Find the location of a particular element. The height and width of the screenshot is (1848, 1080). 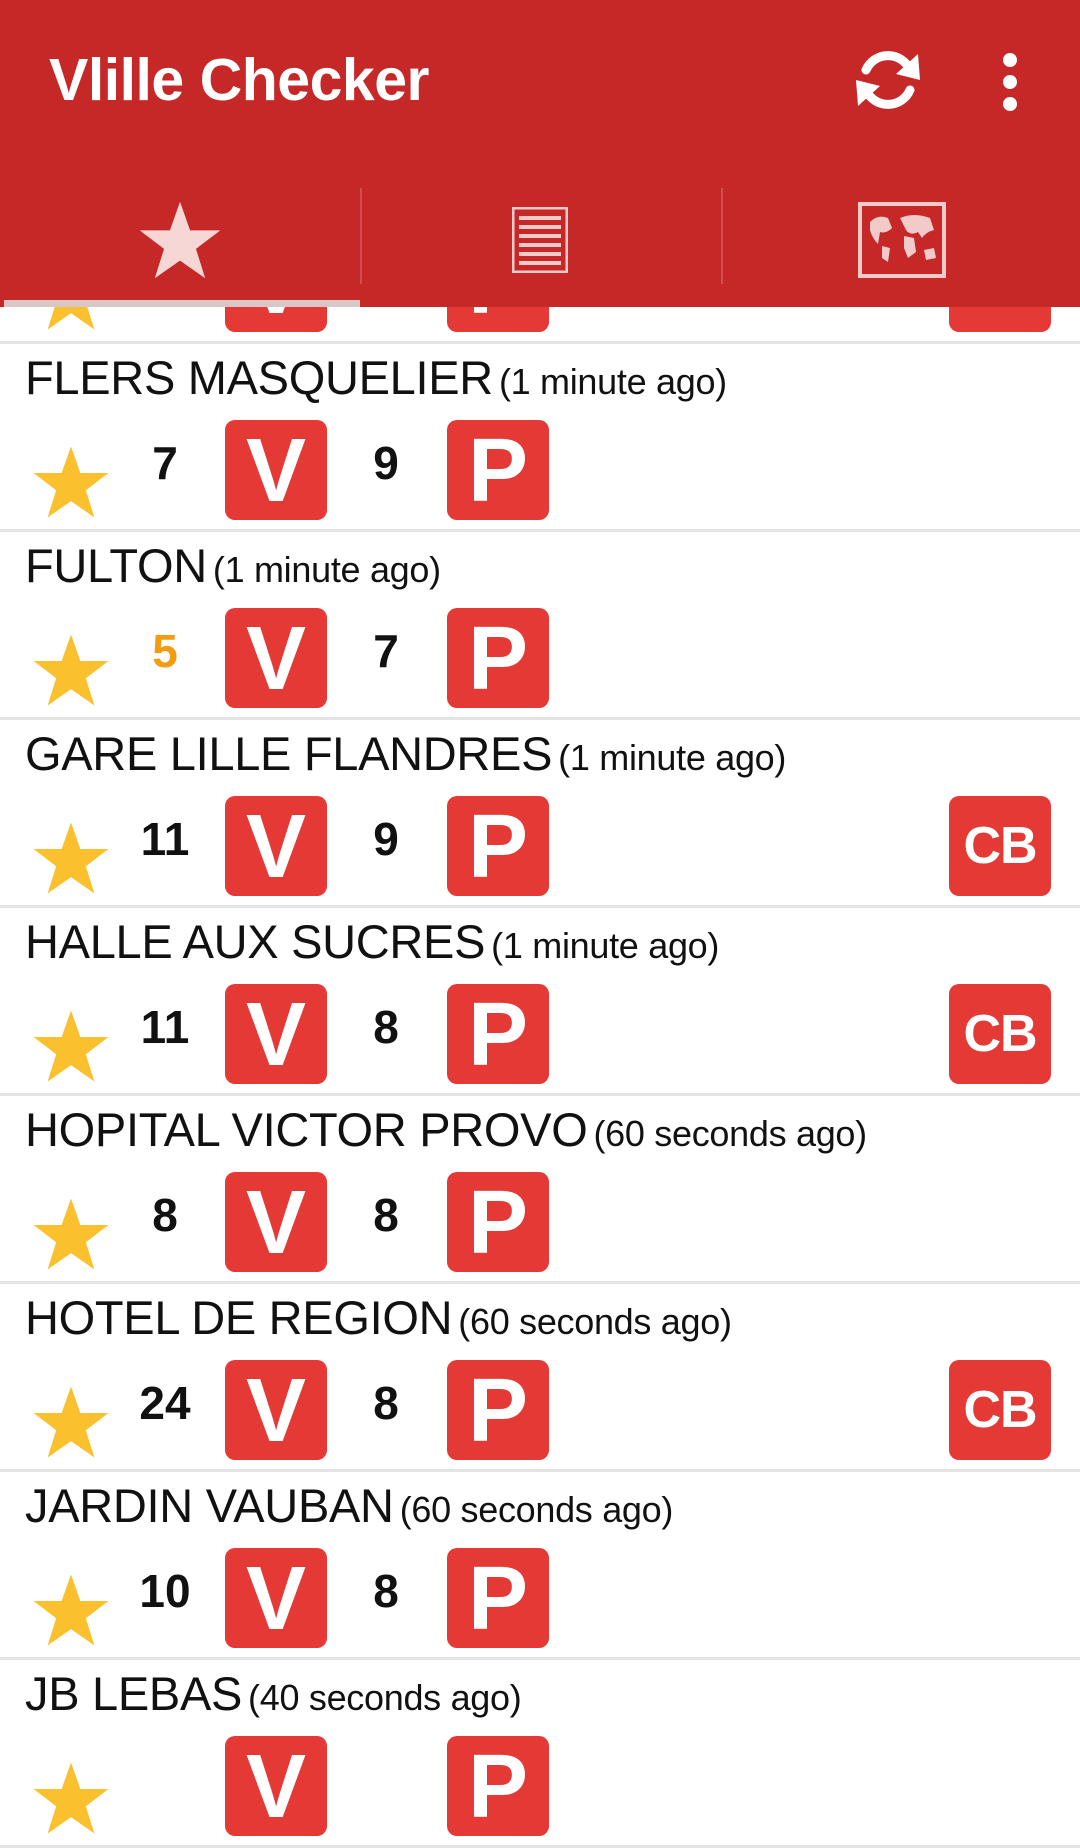

station-name: FULTON (1 minute ago) is located at coordinates (233, 565).